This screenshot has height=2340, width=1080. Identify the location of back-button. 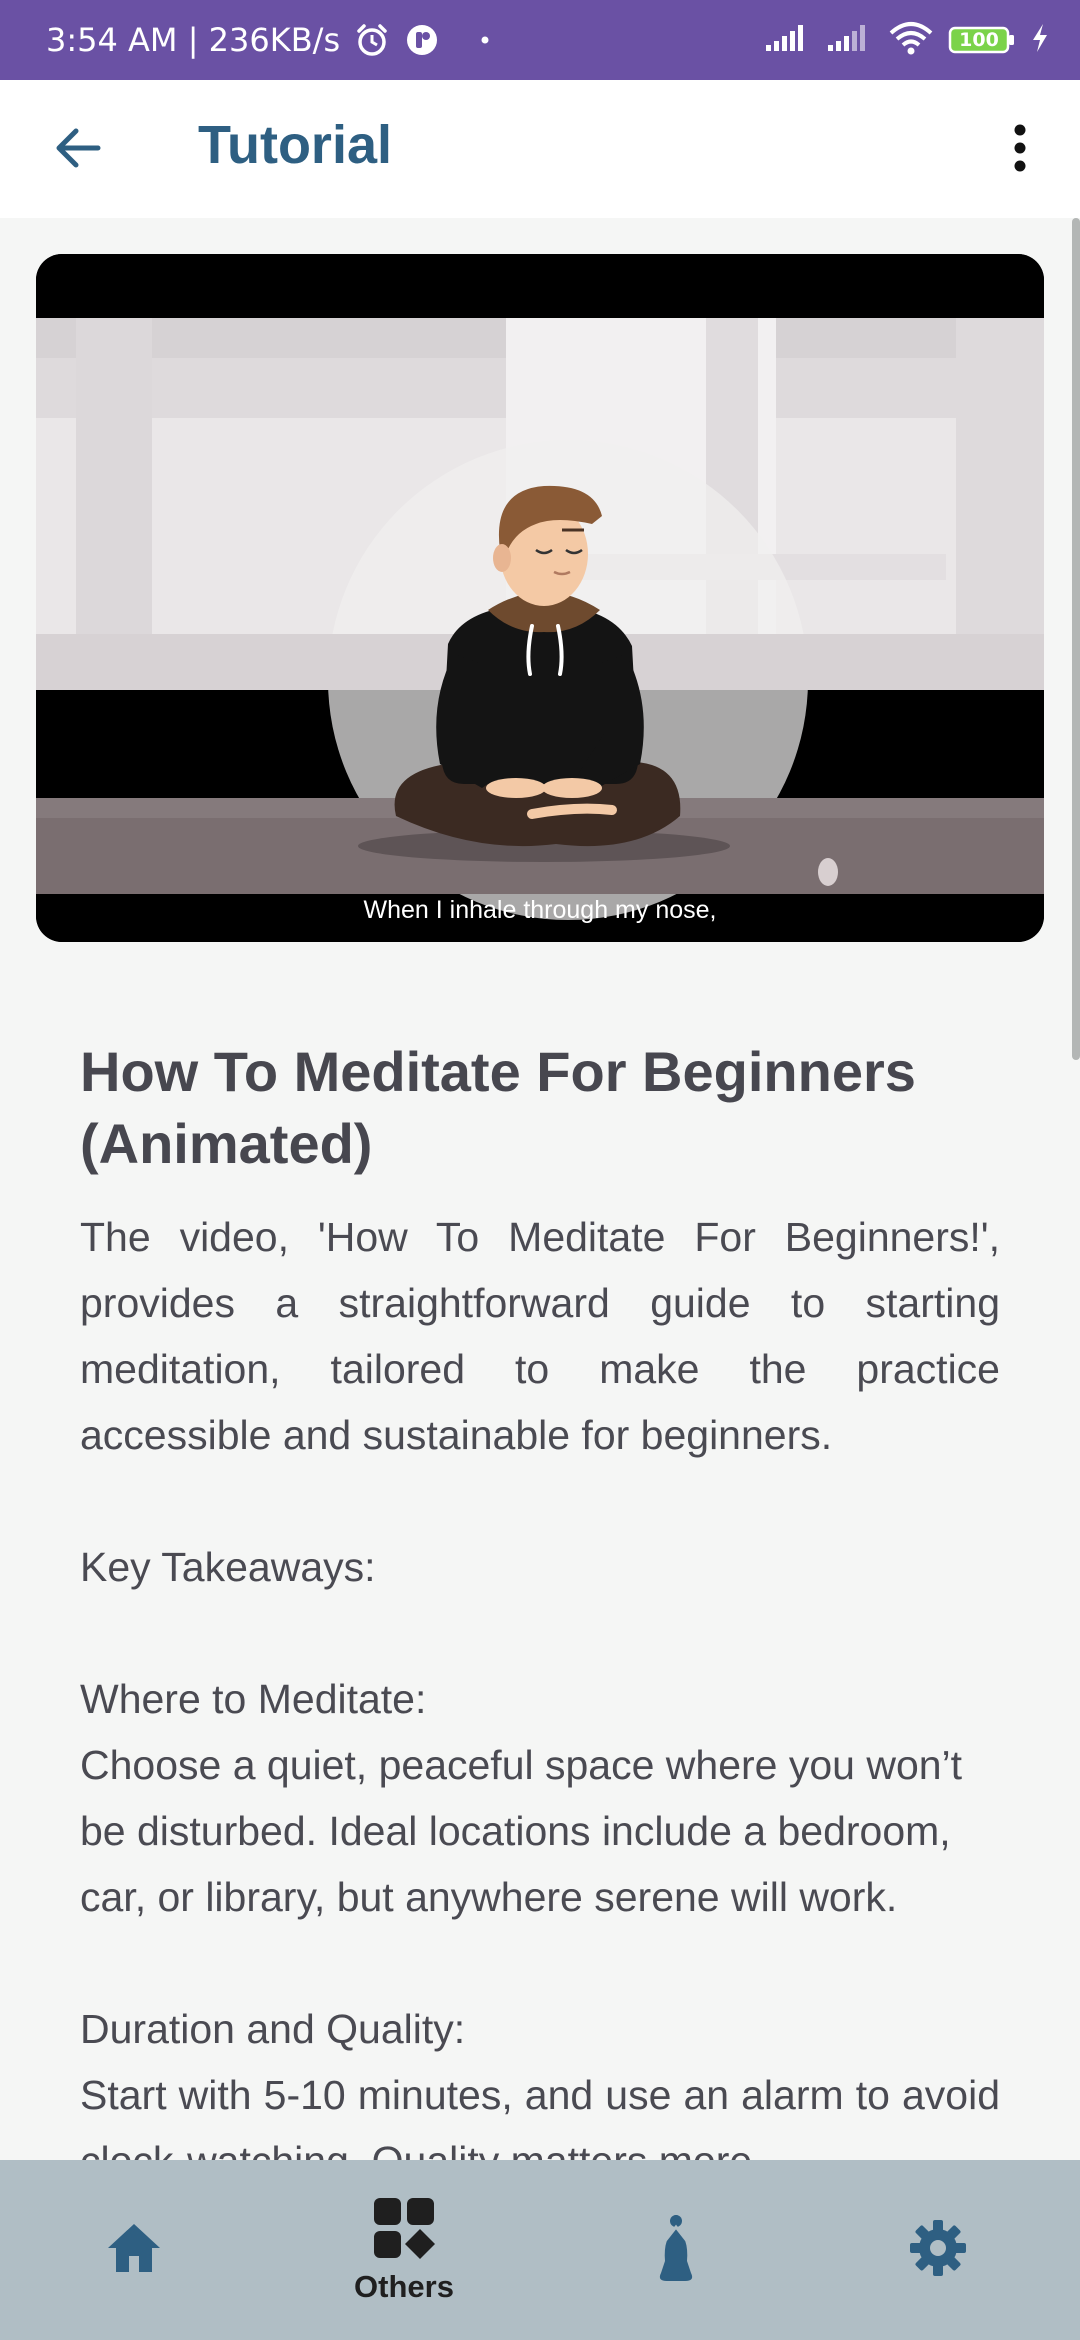
(78, 150).